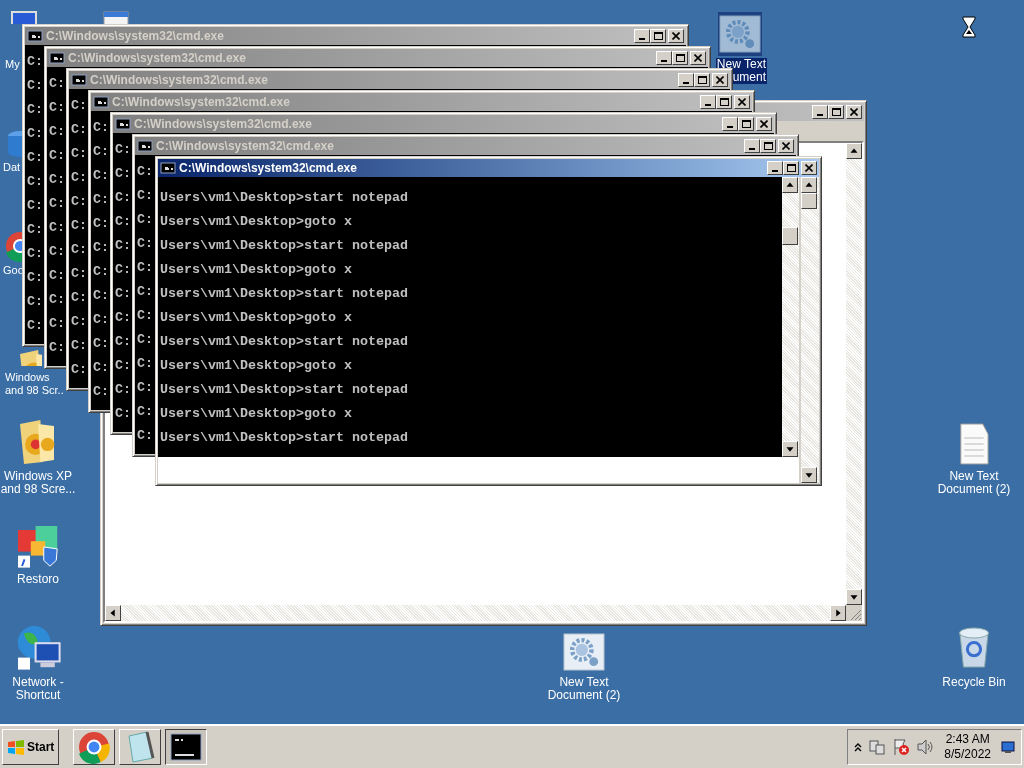  Describe the element at coordinates (858, 747) in the screenshot. I see `chevron-up-icon` at that location.